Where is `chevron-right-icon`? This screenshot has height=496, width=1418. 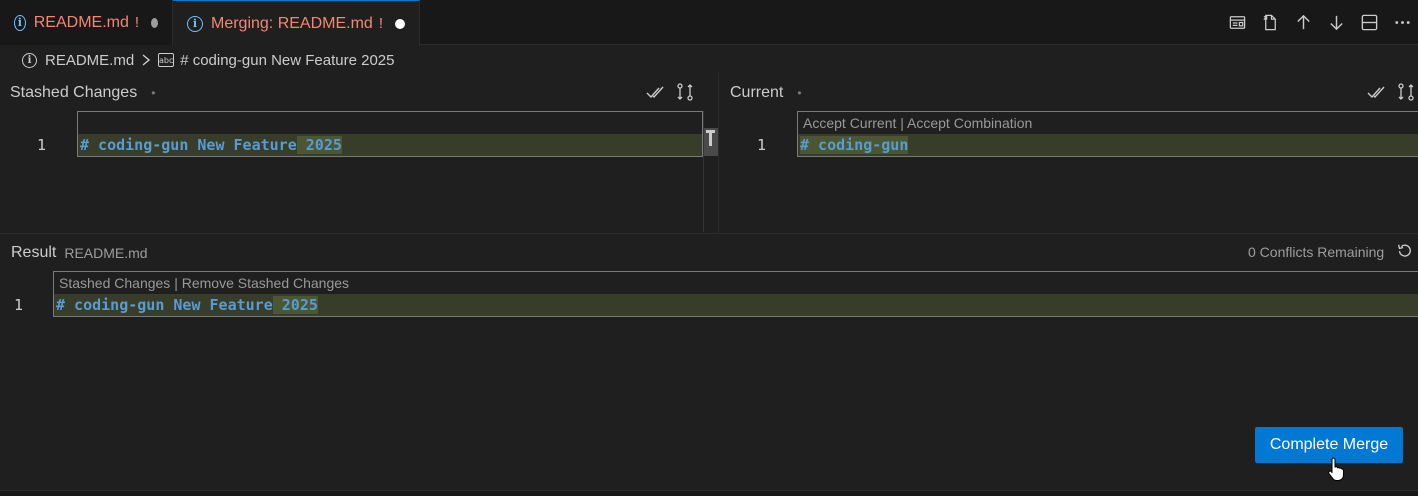 chevron-right-icon is located at coordinates (146, 60).